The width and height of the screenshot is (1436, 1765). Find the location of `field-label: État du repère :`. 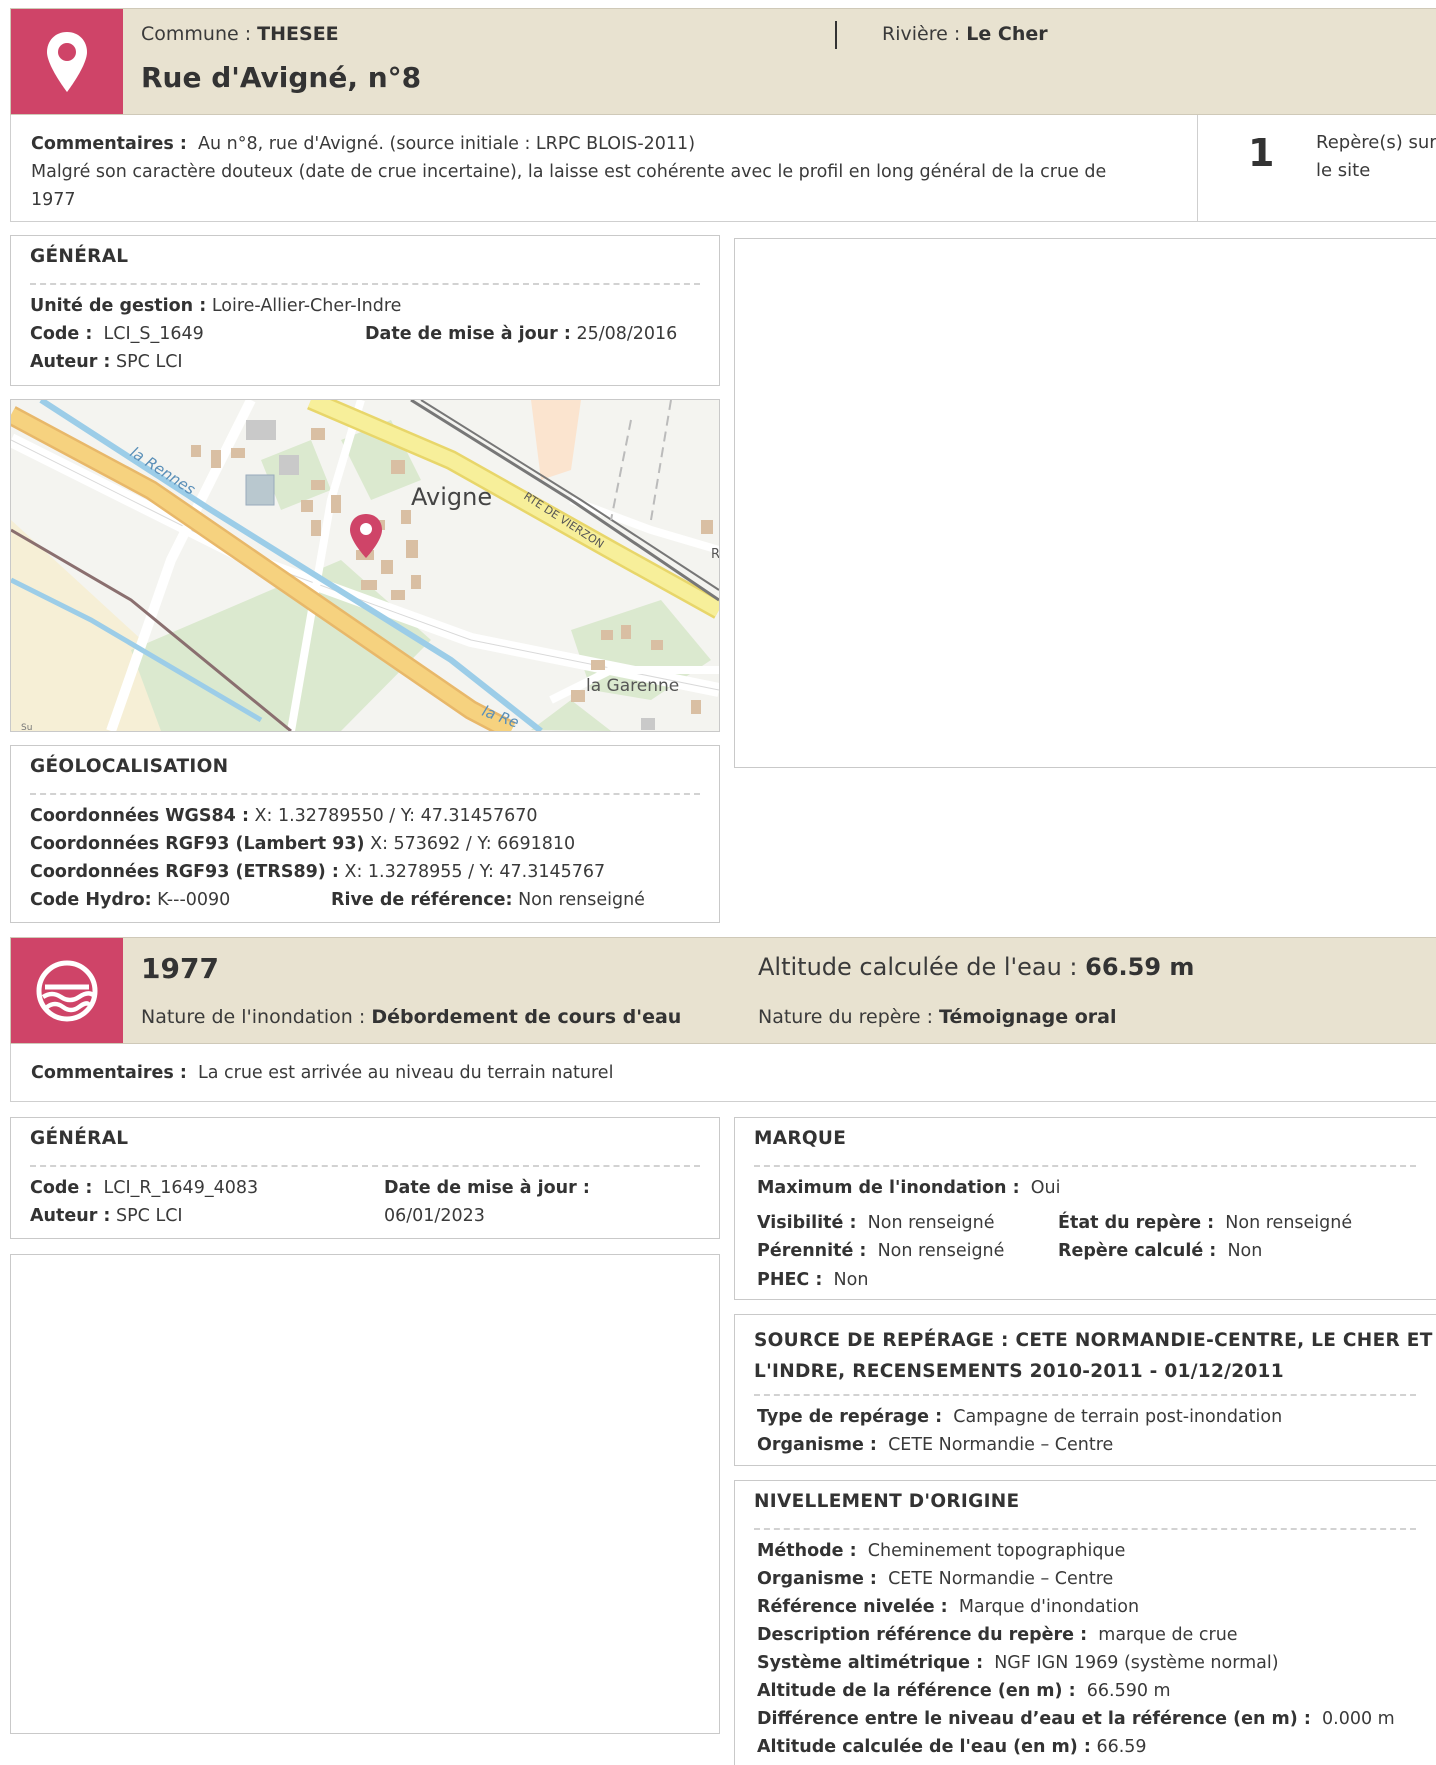

field-label: État du repère : is located at coordinates (1136, 1223).